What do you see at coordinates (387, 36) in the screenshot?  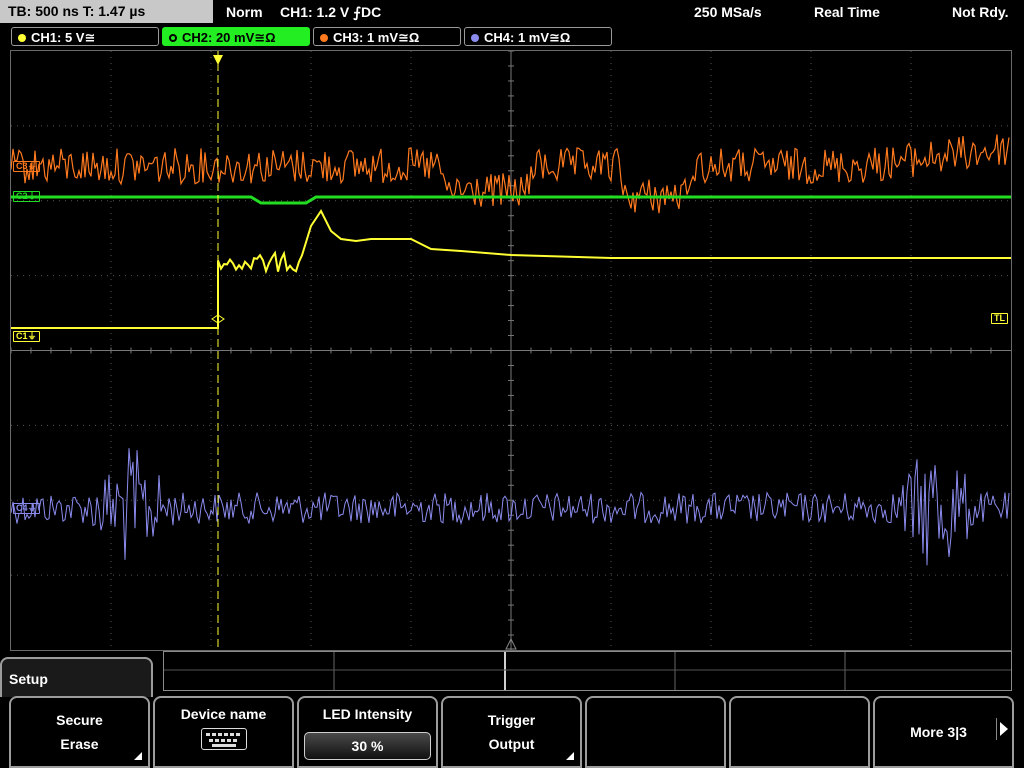 I see `channel-tab-ch3: CH3: 1 mV≅Ω` at bounding box center [387, 36].